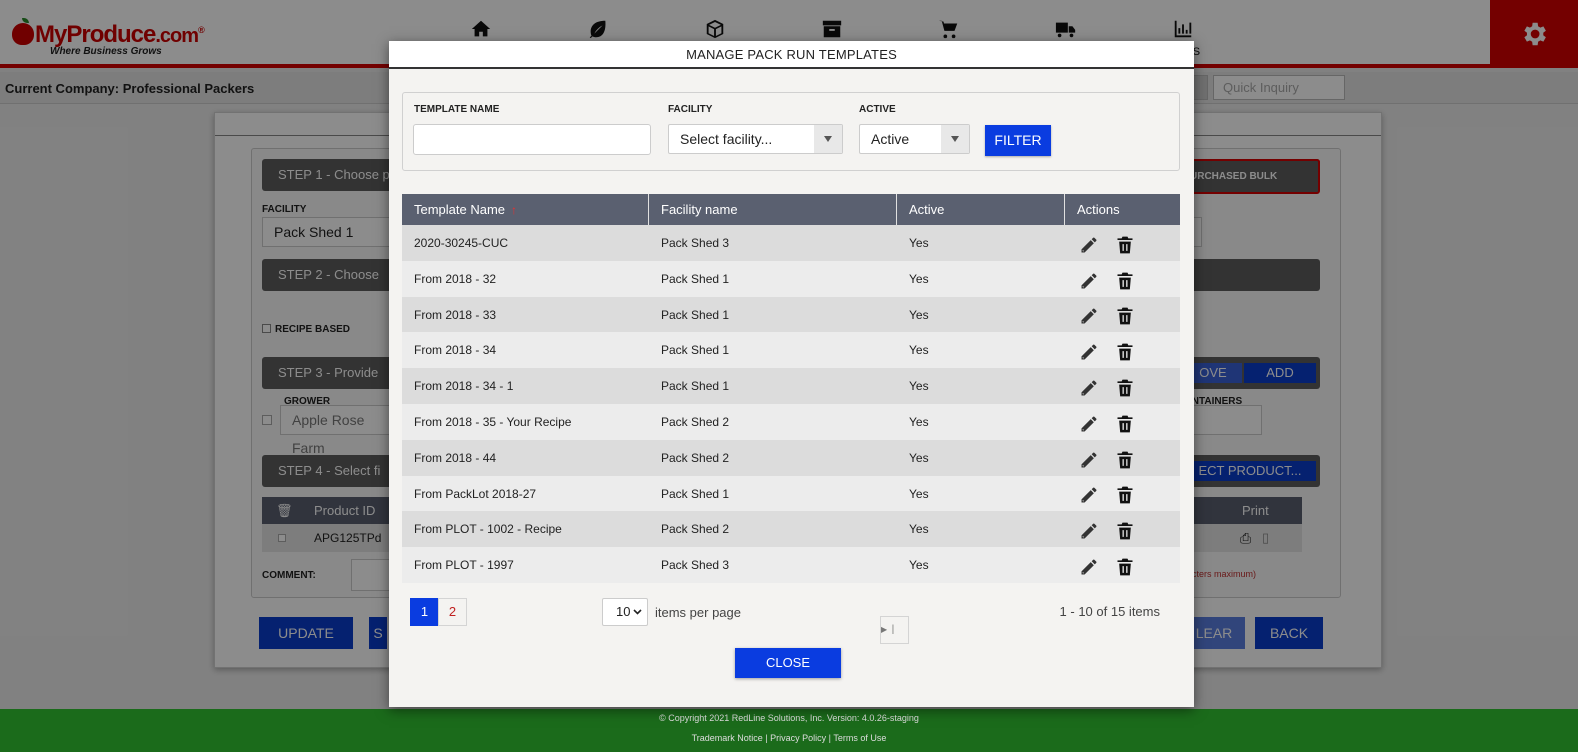  Describe the element at coordinates (475, 493) in the screenshot. I see `template-name-cell: From PackLot 2018-27` at that location.